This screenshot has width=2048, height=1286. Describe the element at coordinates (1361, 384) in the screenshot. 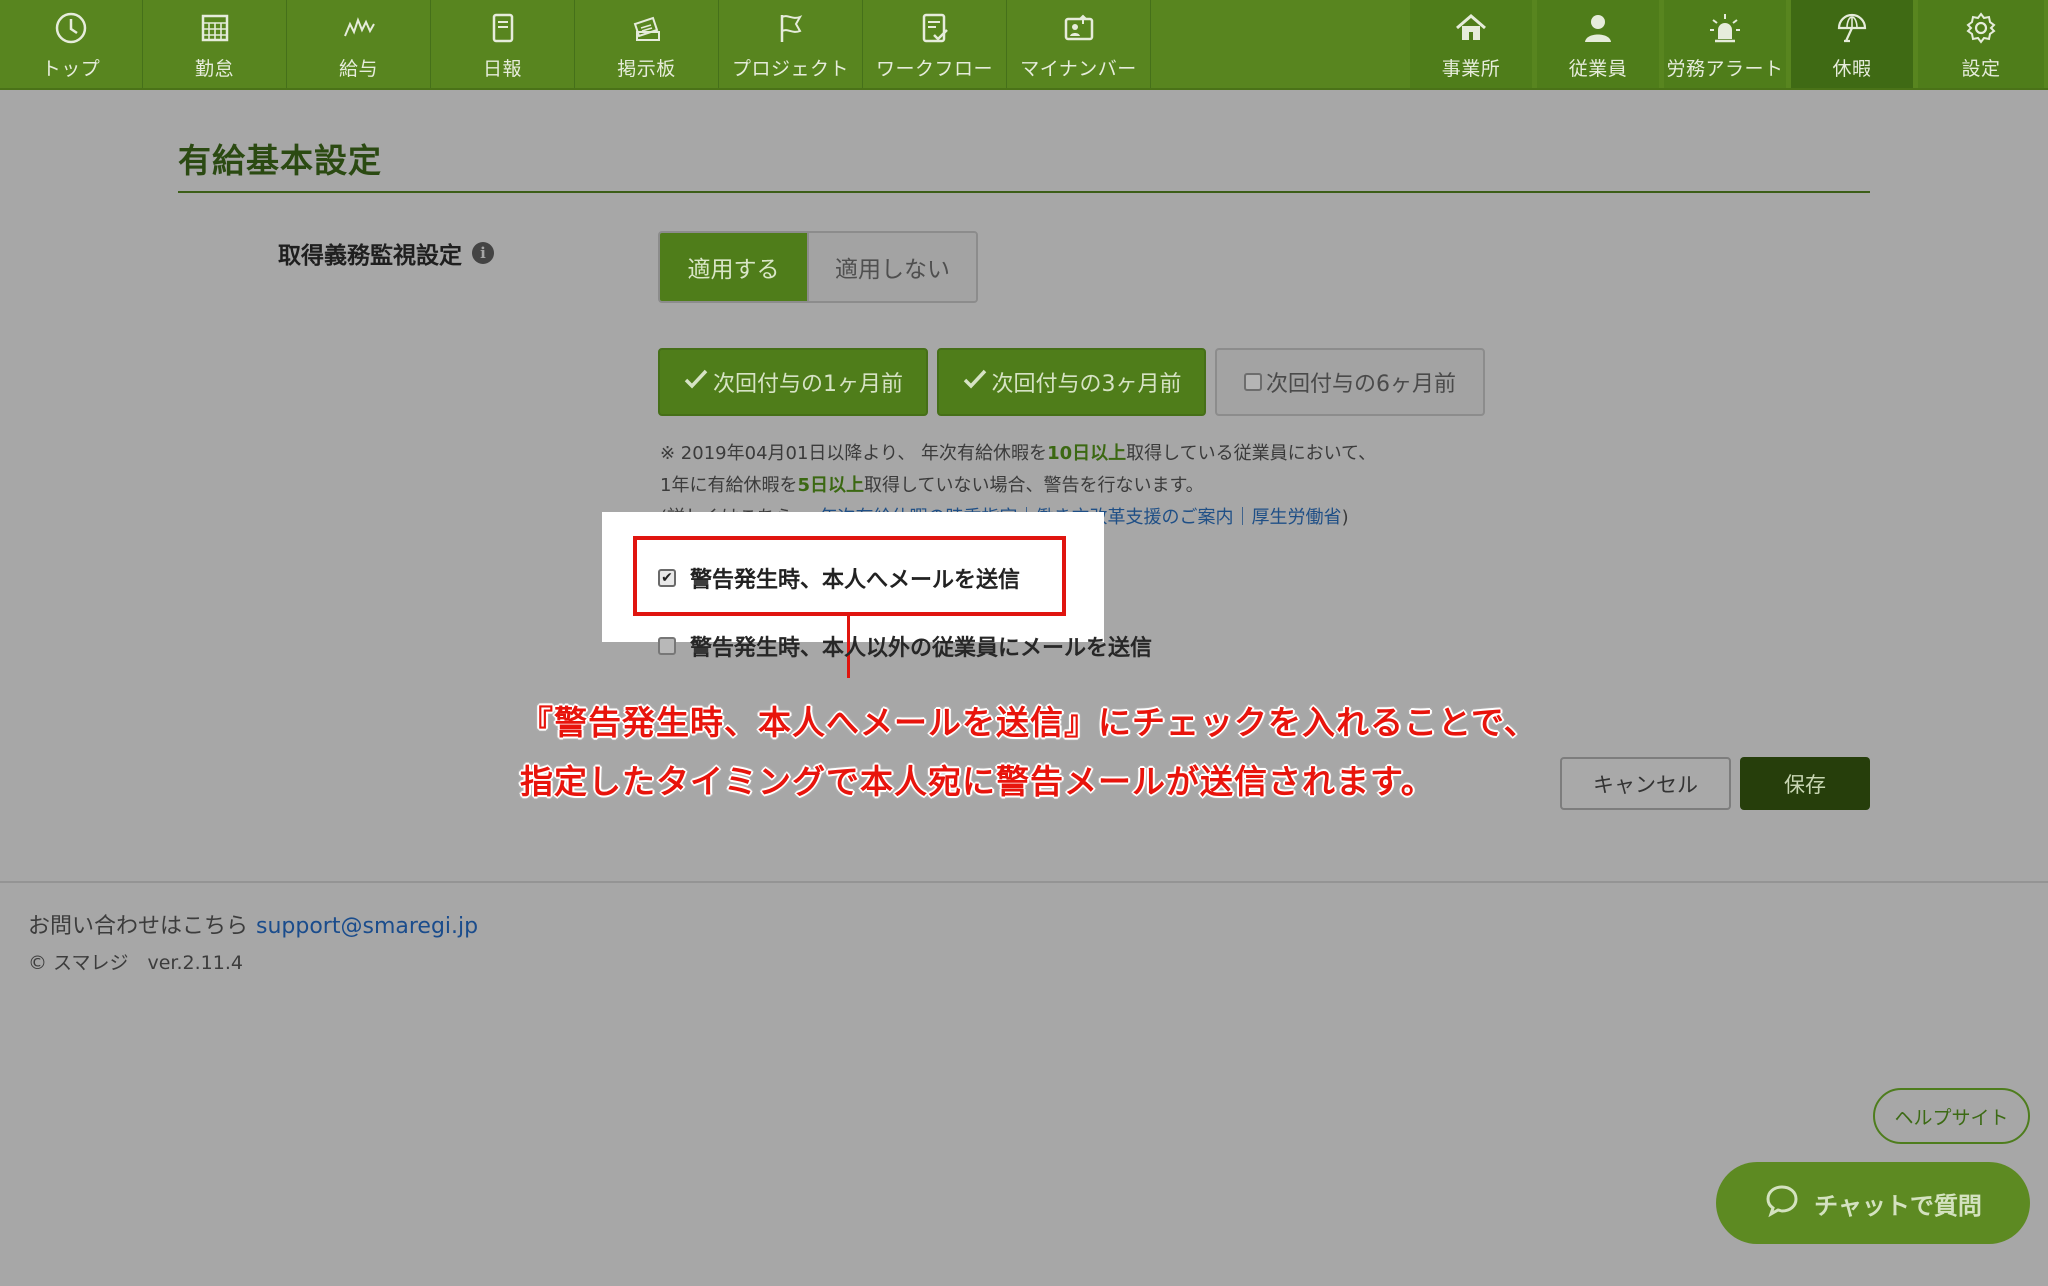

I see `timing-label: 次回付与の6ヶ月前` at that location.